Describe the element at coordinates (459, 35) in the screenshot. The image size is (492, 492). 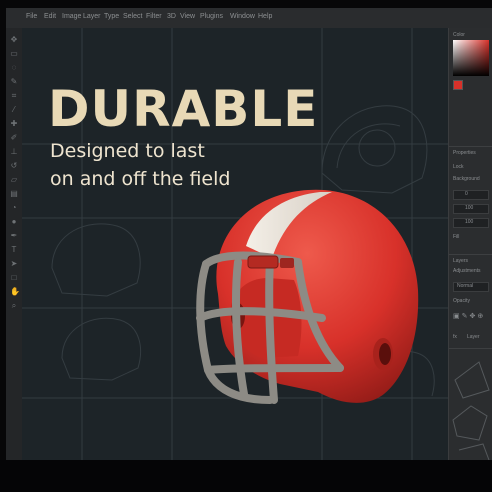
I see `color-panel-label: Color` at that location.